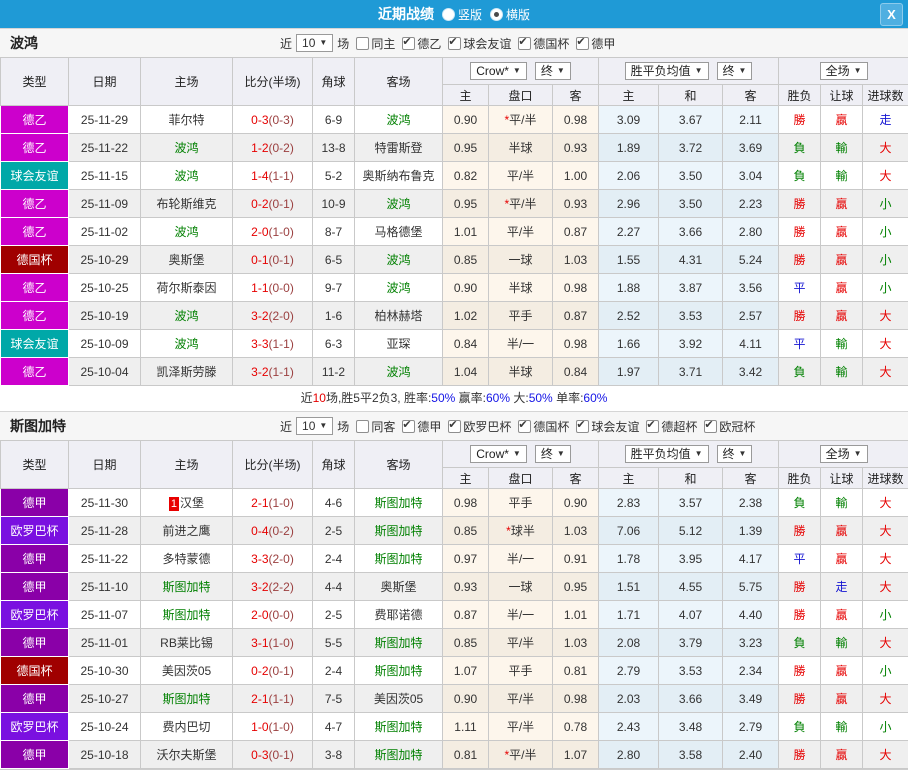 The width and height of the screenshot is (908, 770). Describe the element at coordinates (418, 43) in the screenshot. I see `league-checkbox-0: 德乙` at that location.